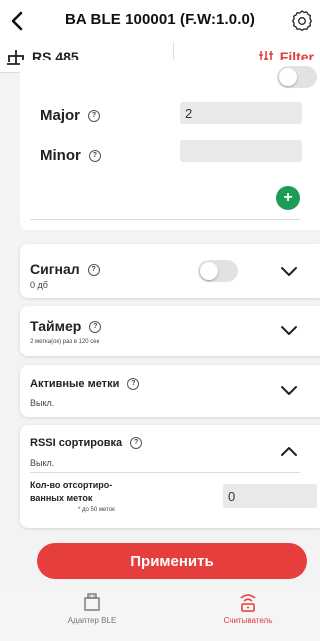 This screenshot has height=641, width=320. What do you see at coordinates (65, 342) in the screenshot?
I see `accordion-subtitle: 2 метка(ок) раз в 120 сек` at bounding box center [65, 342].